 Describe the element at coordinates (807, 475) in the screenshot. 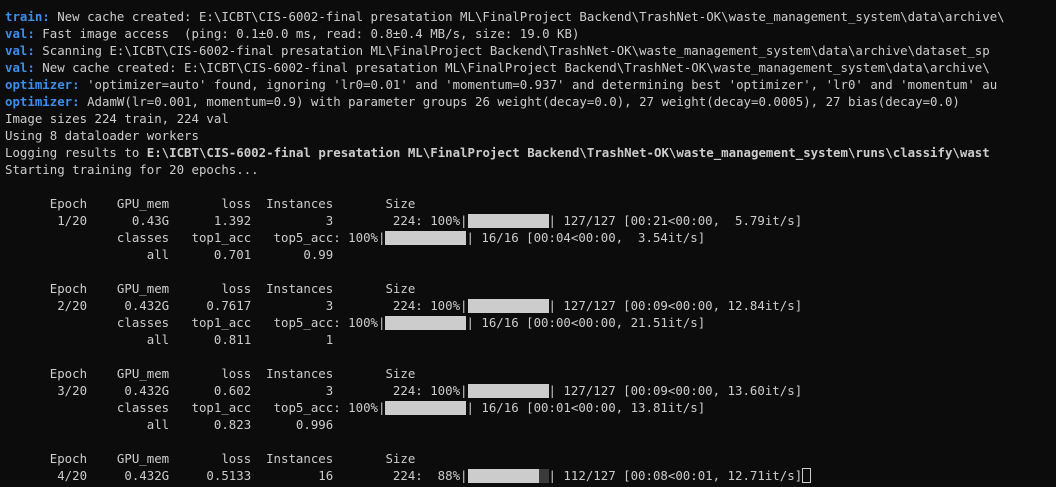

I see `cursor-caret` at that location.